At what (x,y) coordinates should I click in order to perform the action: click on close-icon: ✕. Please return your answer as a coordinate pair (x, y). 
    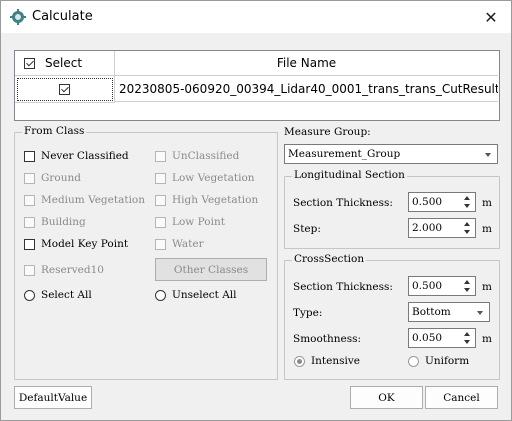
    Looking at the image, I should click on (491, 17).